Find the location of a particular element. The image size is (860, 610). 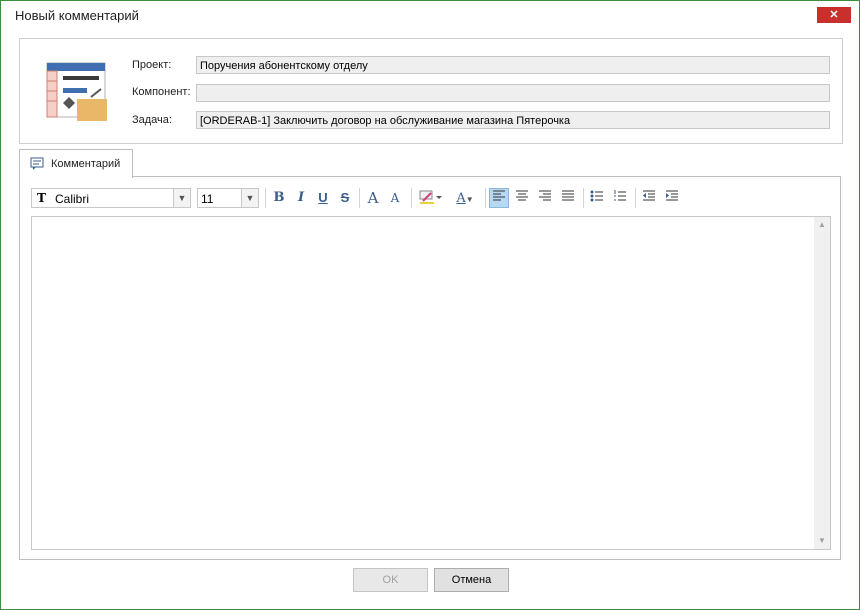

format-toolbar: T Calibri ▼ 11 ▼ B I U S A A A▼ is located at coordinates (361, 199).